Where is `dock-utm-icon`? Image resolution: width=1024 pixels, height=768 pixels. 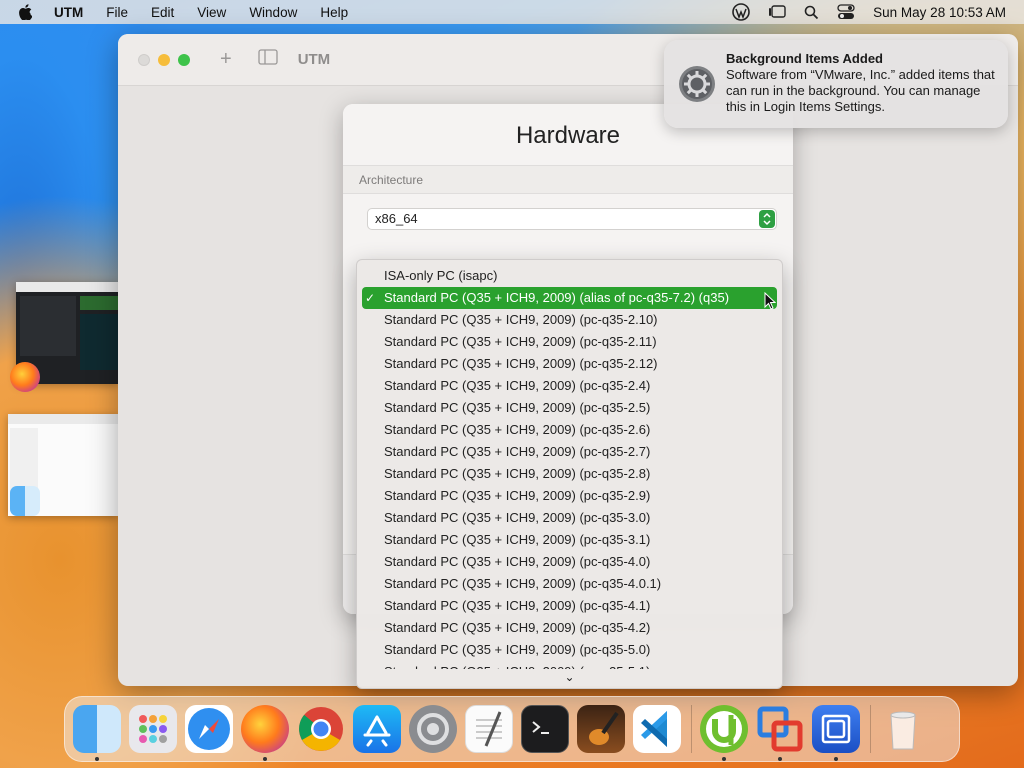 dock-utm-icon is located at coordinates (836, 733).